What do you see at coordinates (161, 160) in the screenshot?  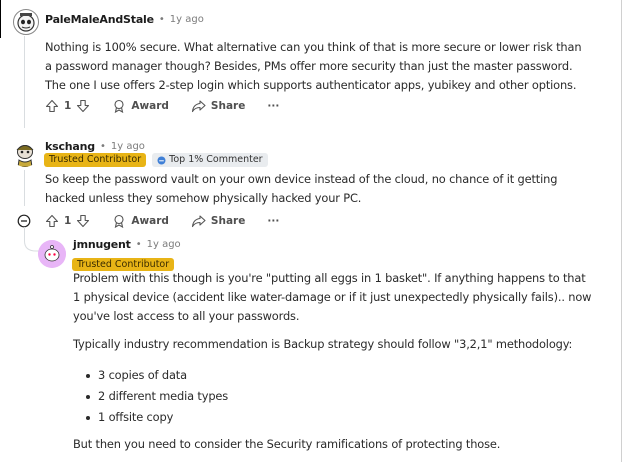 I see `commenter-badge-icon` at bounding box center [161, 160].